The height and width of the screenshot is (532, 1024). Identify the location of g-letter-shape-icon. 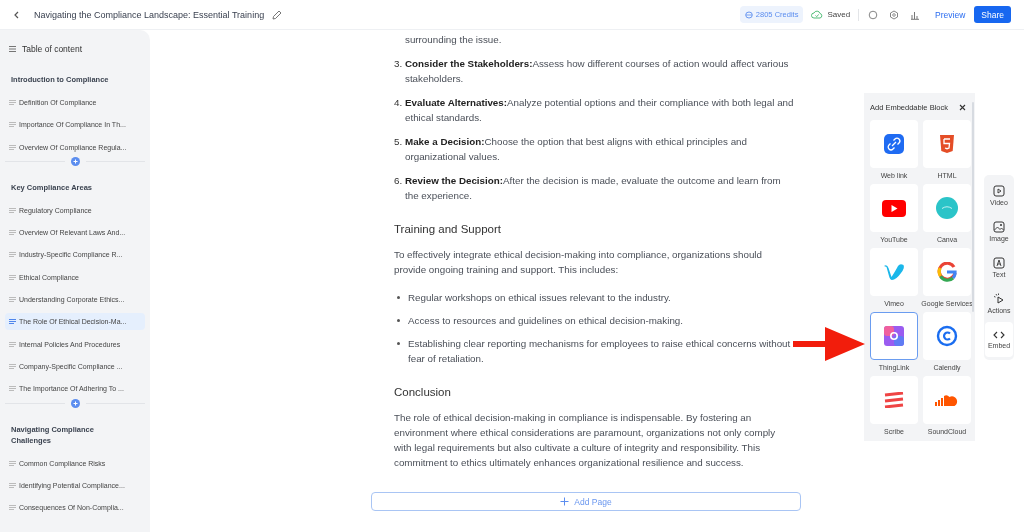
(947, 272).